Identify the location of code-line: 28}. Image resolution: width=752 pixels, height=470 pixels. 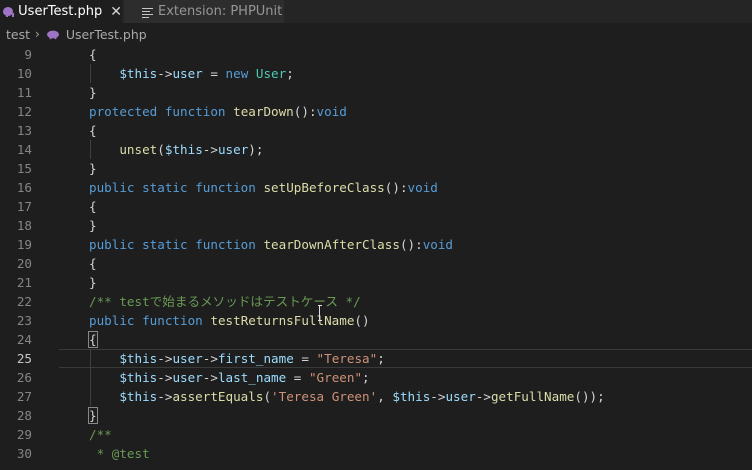
(376, 415).